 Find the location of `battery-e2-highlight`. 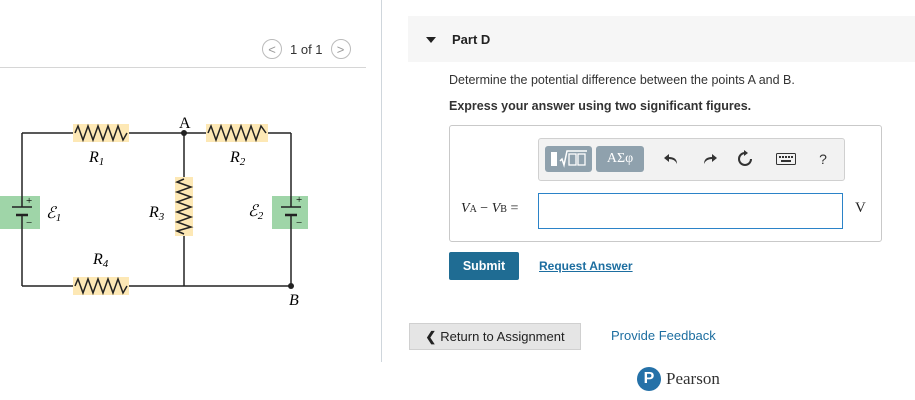

battery-e2-highlight is located at coordinates (290, 212).